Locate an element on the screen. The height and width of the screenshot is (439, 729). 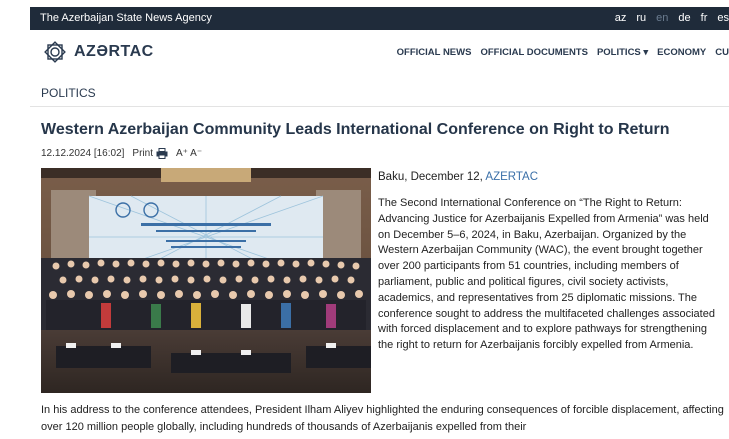
lang-de: de is located at coordinates (684, 18).